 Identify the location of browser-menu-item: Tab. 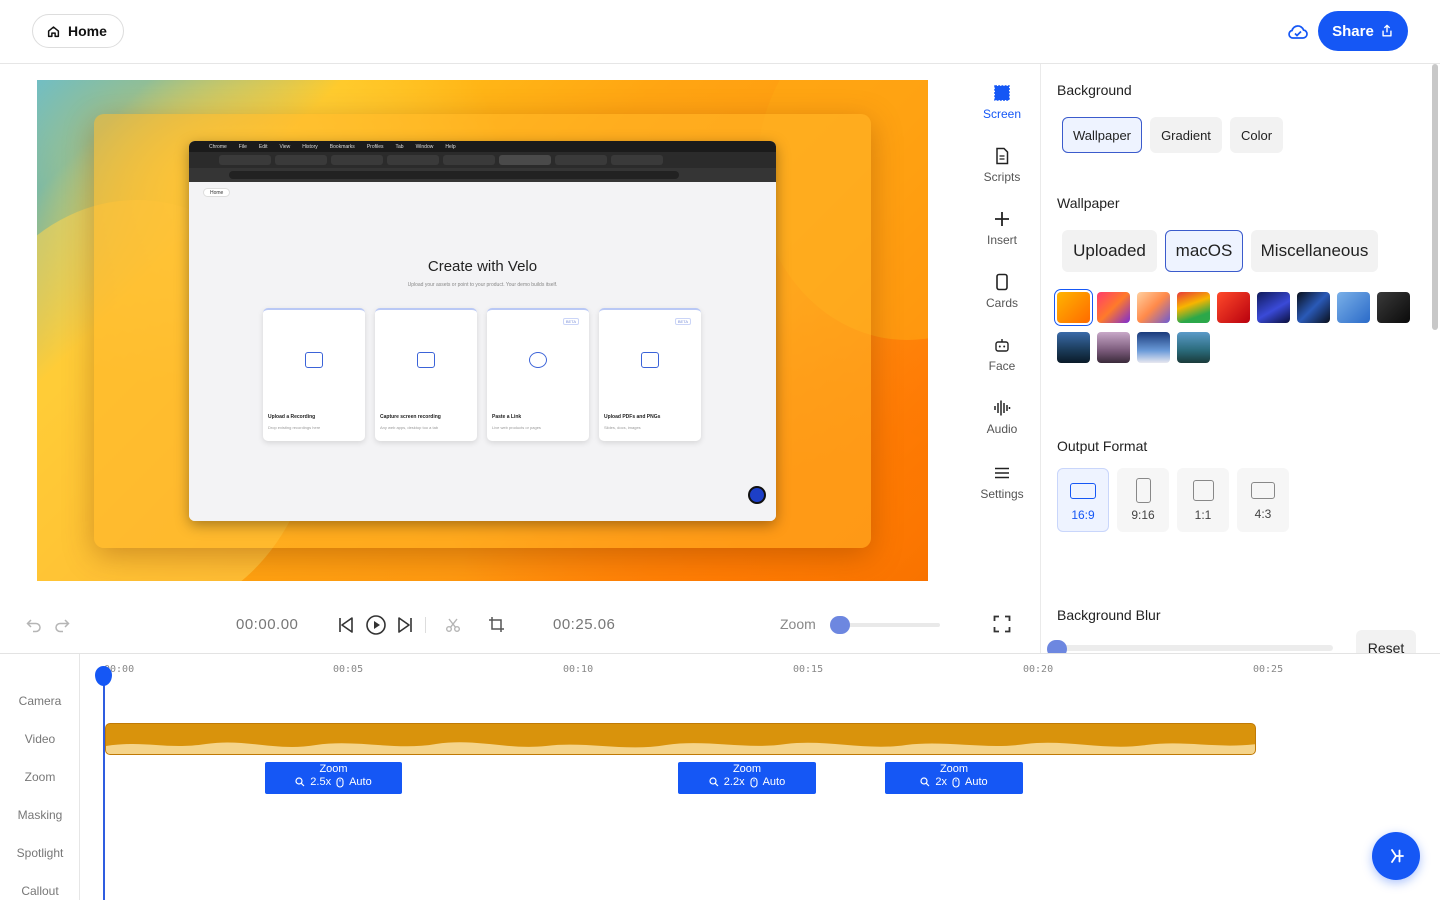
(399, 146).